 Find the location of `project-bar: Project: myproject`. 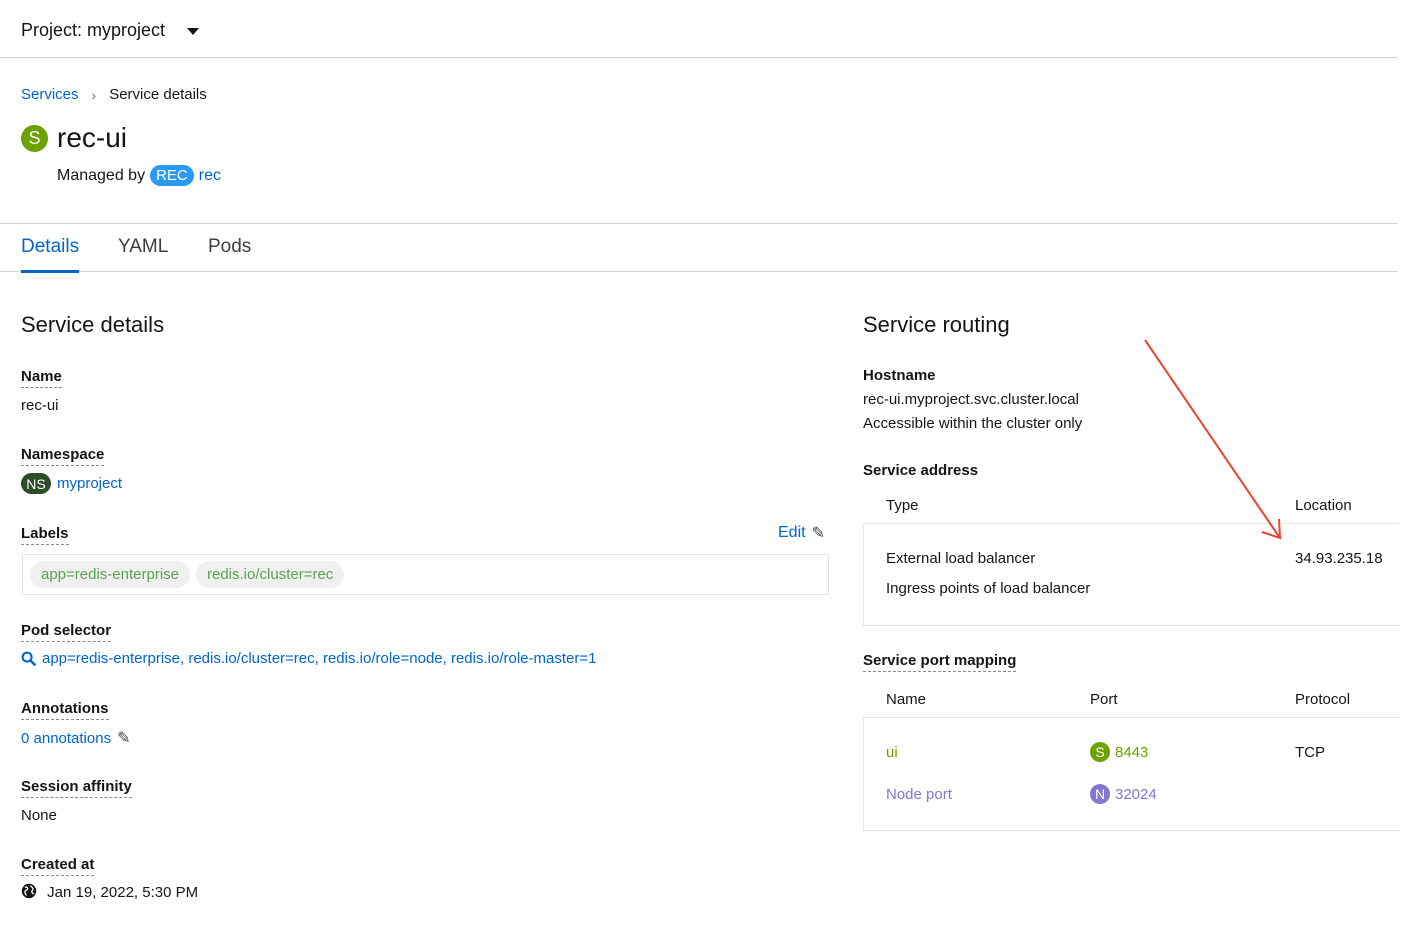

project-bar: Project: myproject is located at coordinates (699, 29).